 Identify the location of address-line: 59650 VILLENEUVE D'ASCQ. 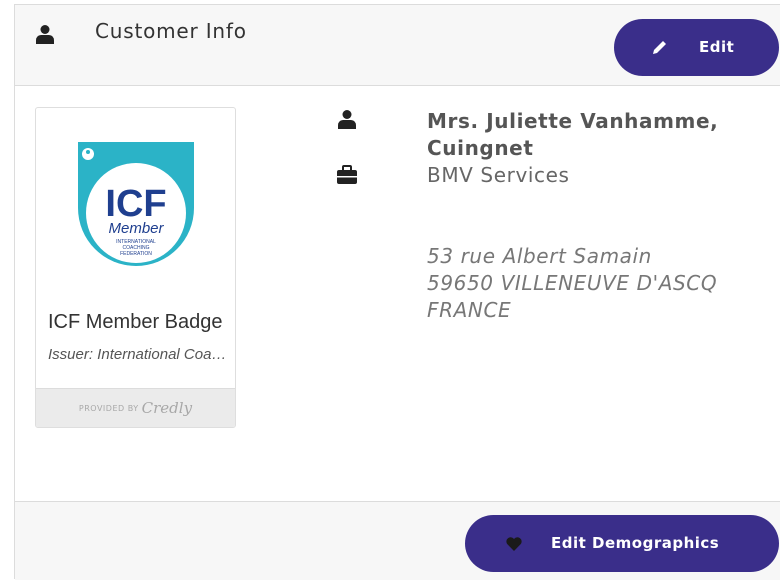
(572, 283).